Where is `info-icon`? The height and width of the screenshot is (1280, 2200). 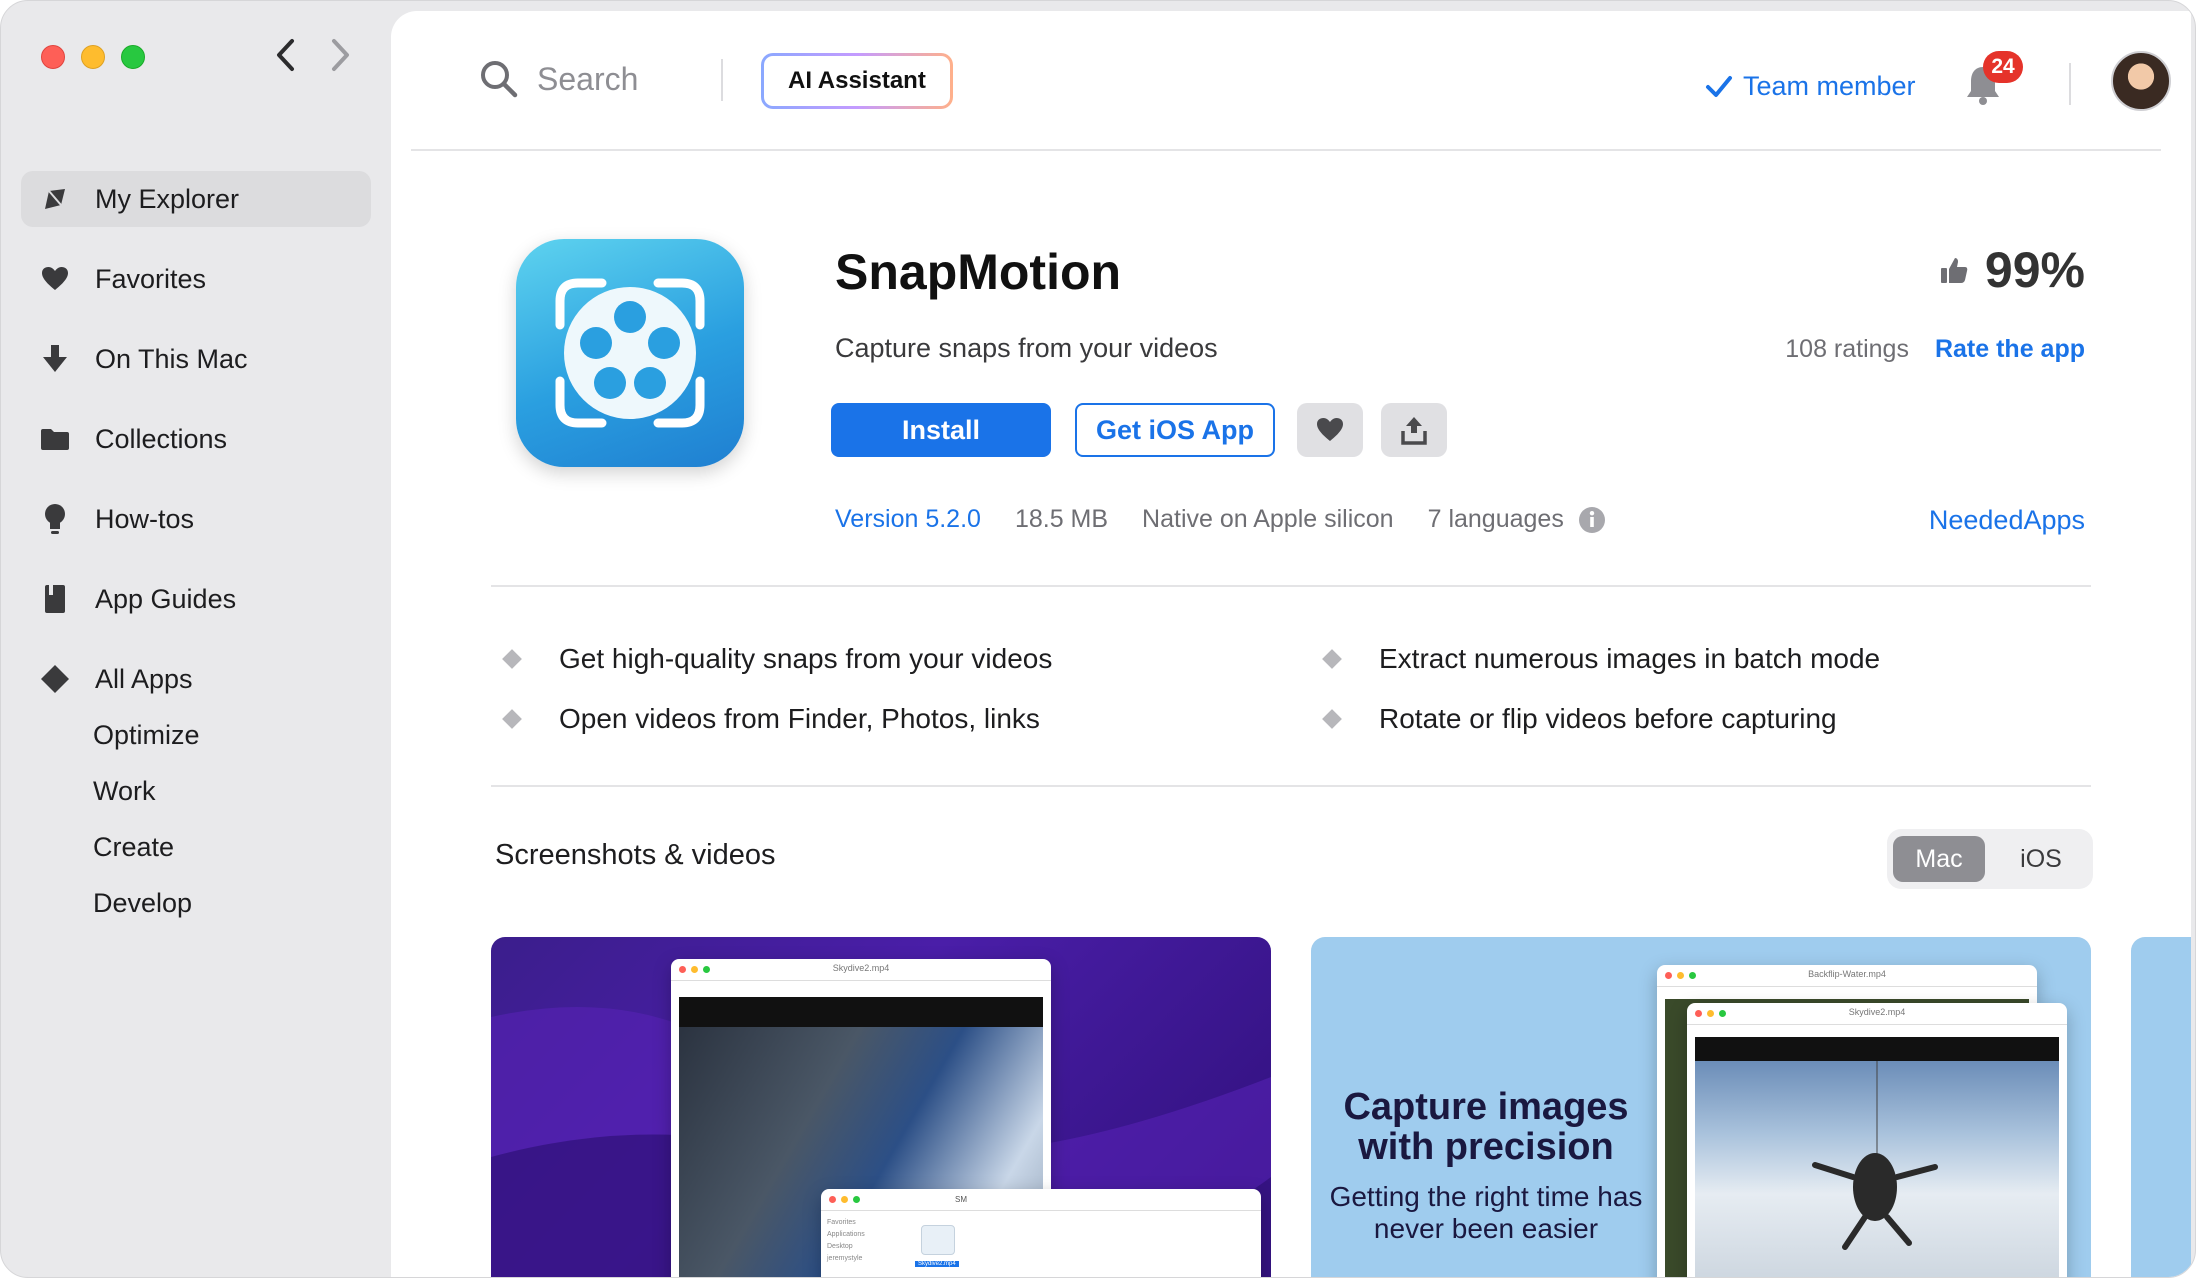
info-icon is located at coordinates (1592, 520).